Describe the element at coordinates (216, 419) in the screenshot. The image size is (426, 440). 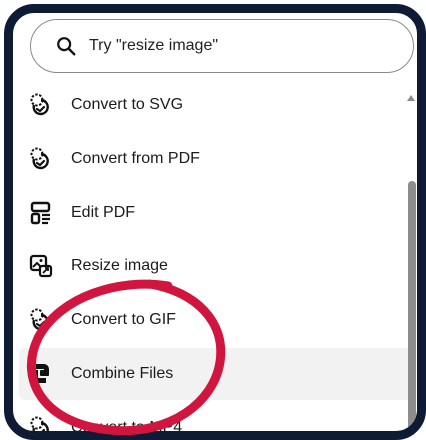
I see `menu-item-convert-to-mp4: Convert to MP4` at that location.